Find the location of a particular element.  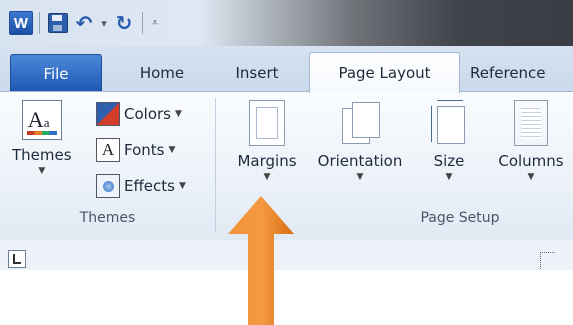

word-icon: W is located at coordinates (21, 23).